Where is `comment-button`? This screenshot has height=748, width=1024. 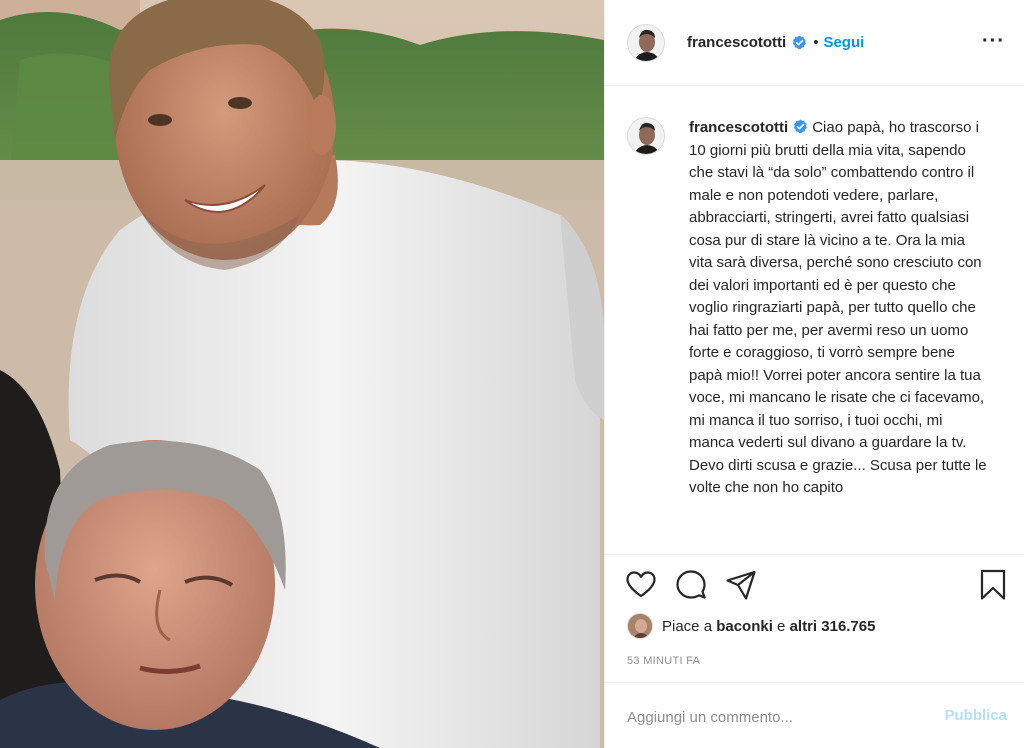 comment-button is located at coordinates (691, 585).